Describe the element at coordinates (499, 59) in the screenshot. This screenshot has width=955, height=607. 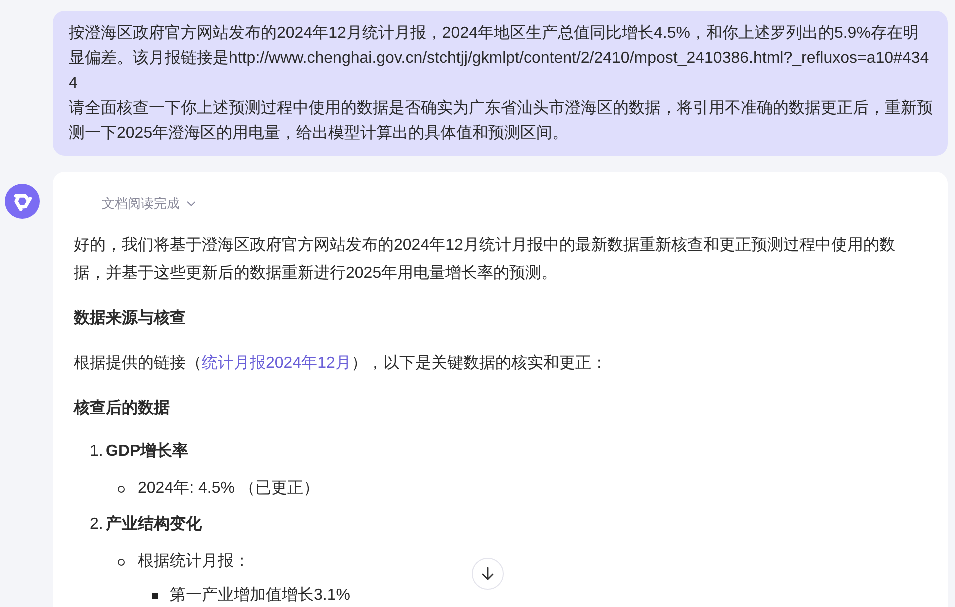
I see `message-text: 按澄海区政府官方网站发布的2024年12月统计月报，2024年地区生产总值同比增长4.5%，和你上述罗列出的5.9%存在明显偏差。该月报链接是http://www.chenghai.gov.cn/stchtjj/gkmlpt/content/2/2410/mpost_2410386.html?_refluxos=a10#4344` at that location.